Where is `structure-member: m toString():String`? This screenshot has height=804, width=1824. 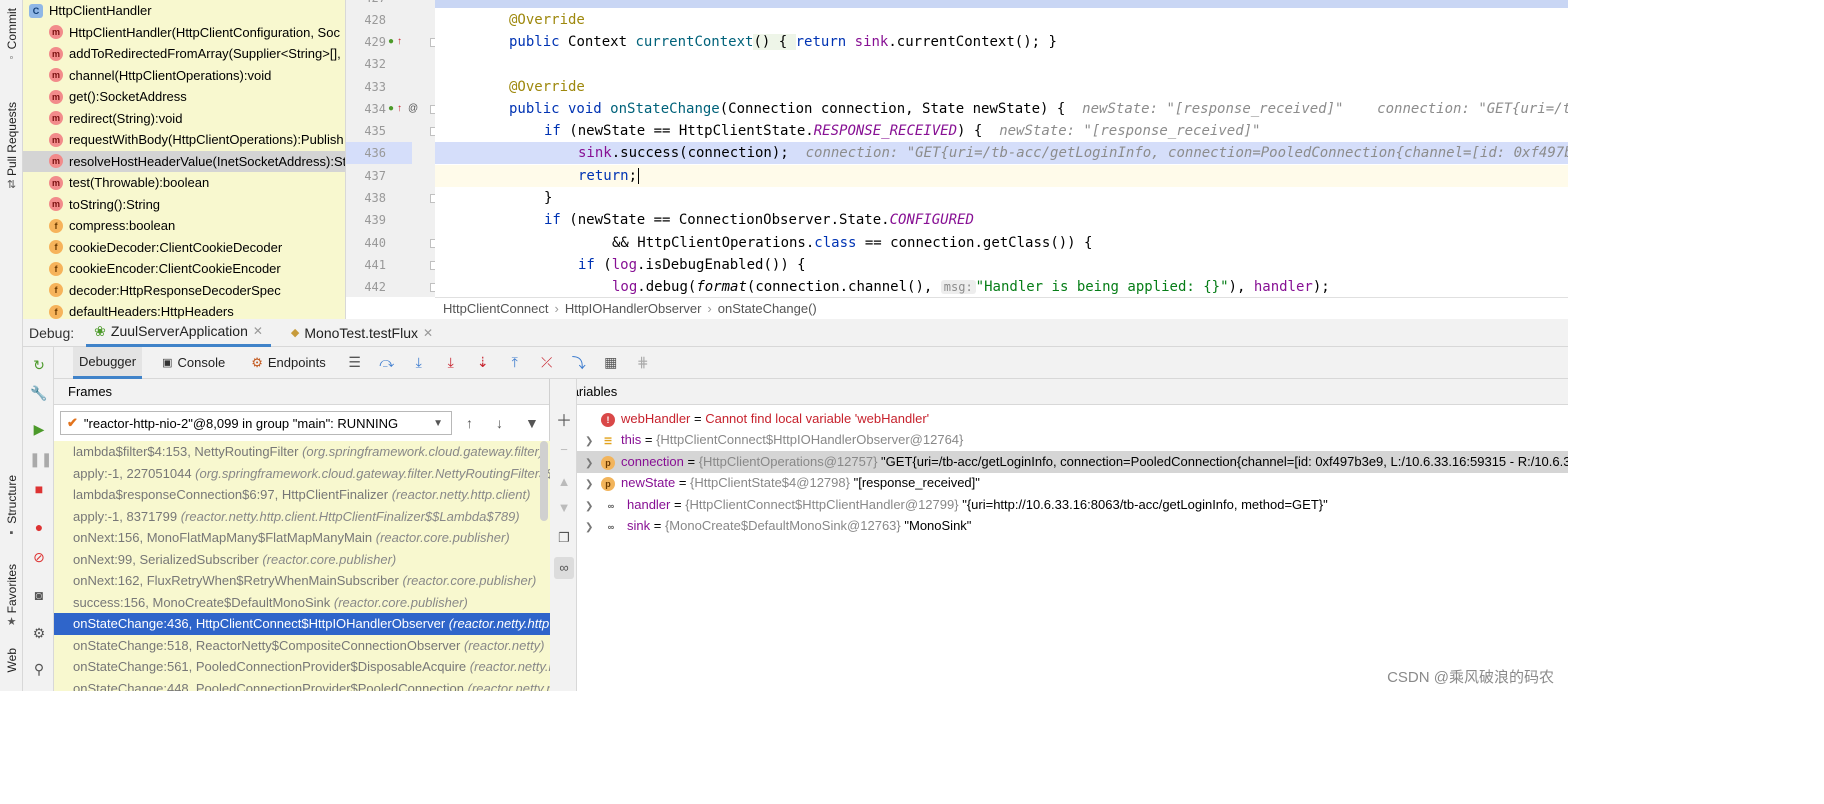
structure-member: m toString():String is located at coordinates (184, 205).